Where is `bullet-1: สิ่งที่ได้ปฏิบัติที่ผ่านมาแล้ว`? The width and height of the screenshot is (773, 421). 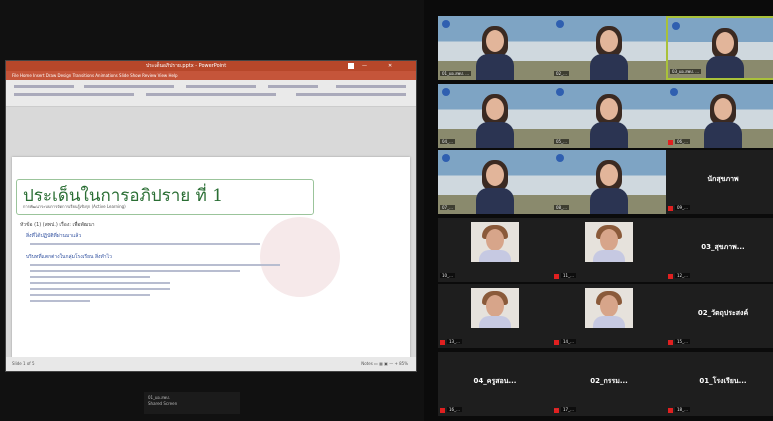 bullet-1: สิ่งที่ได้ปฏิบัติที่ผ่านมาแล้ว is located at coordinates (54, 236).